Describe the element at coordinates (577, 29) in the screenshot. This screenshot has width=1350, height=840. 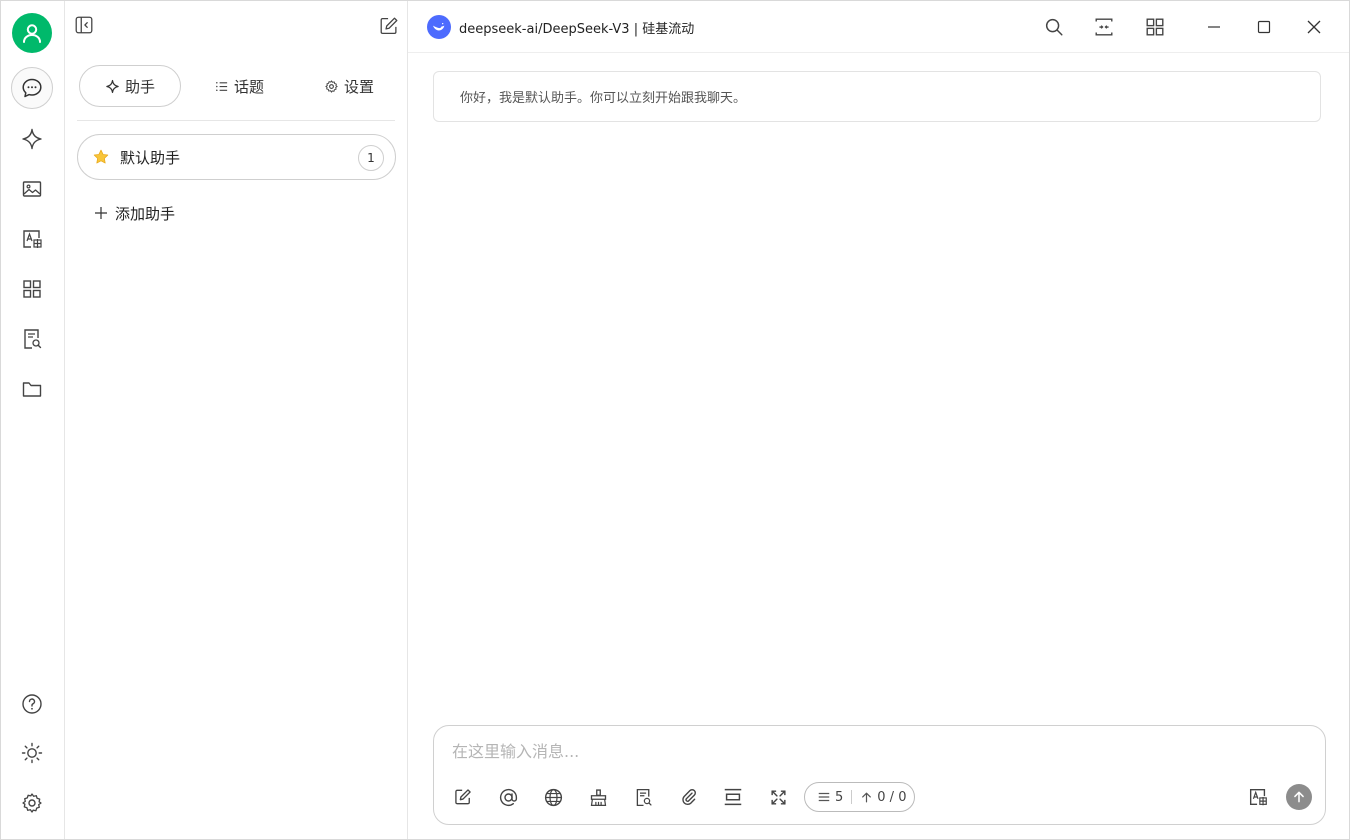
I see `model-name: deepseek-ai/DeepSeek-V3 | 硅基流动` at that location.